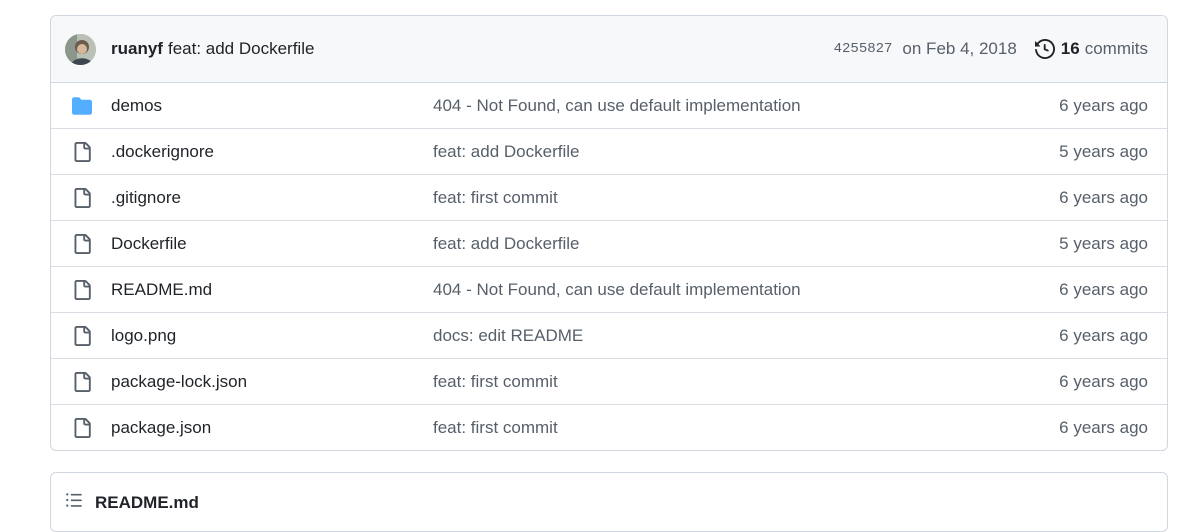 The width and height of the screenshot is (1187, 532). Describe the element at coordinates (272, 336) in the screenshot. I see `file-name-link: logo.png` at that location.